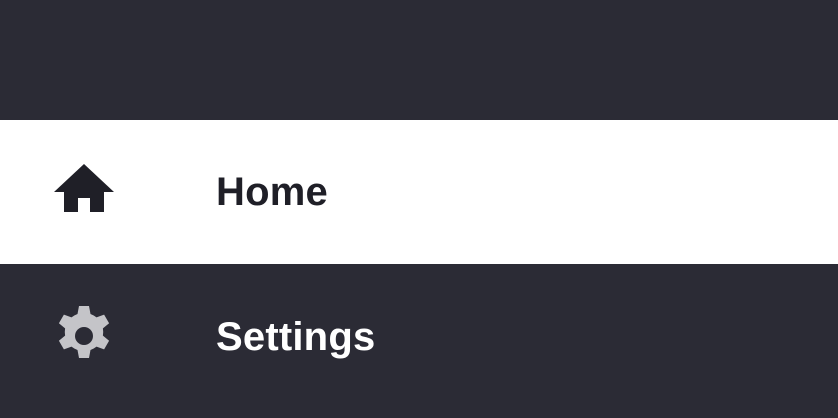 The image size is (838, 418). I want to click on home-icon, so click(84, 192).